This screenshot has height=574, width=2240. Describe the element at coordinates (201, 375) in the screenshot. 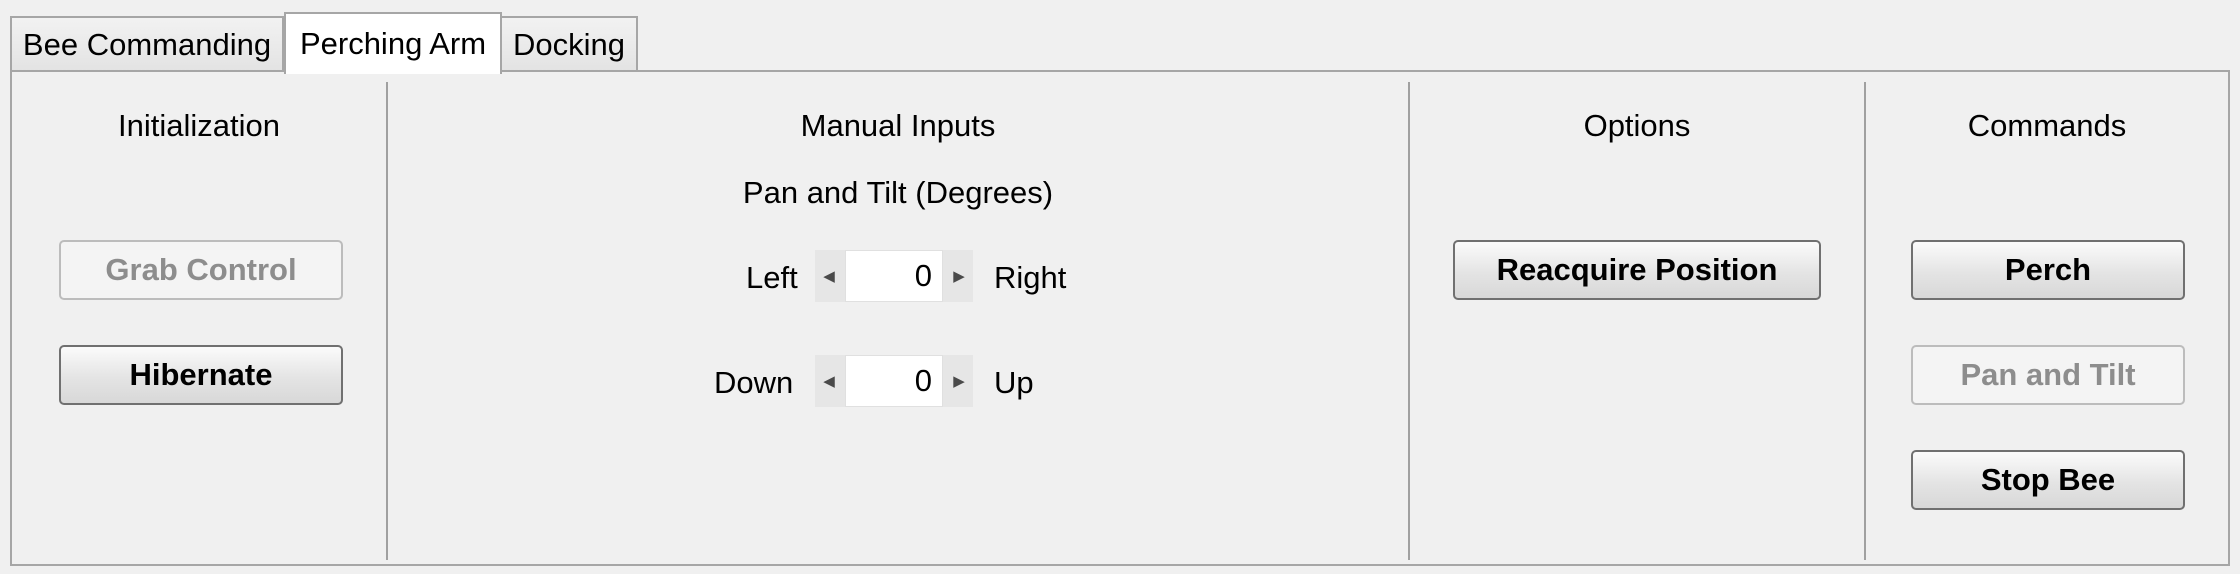

I see `hibernate-button: Hibernate` at that location.